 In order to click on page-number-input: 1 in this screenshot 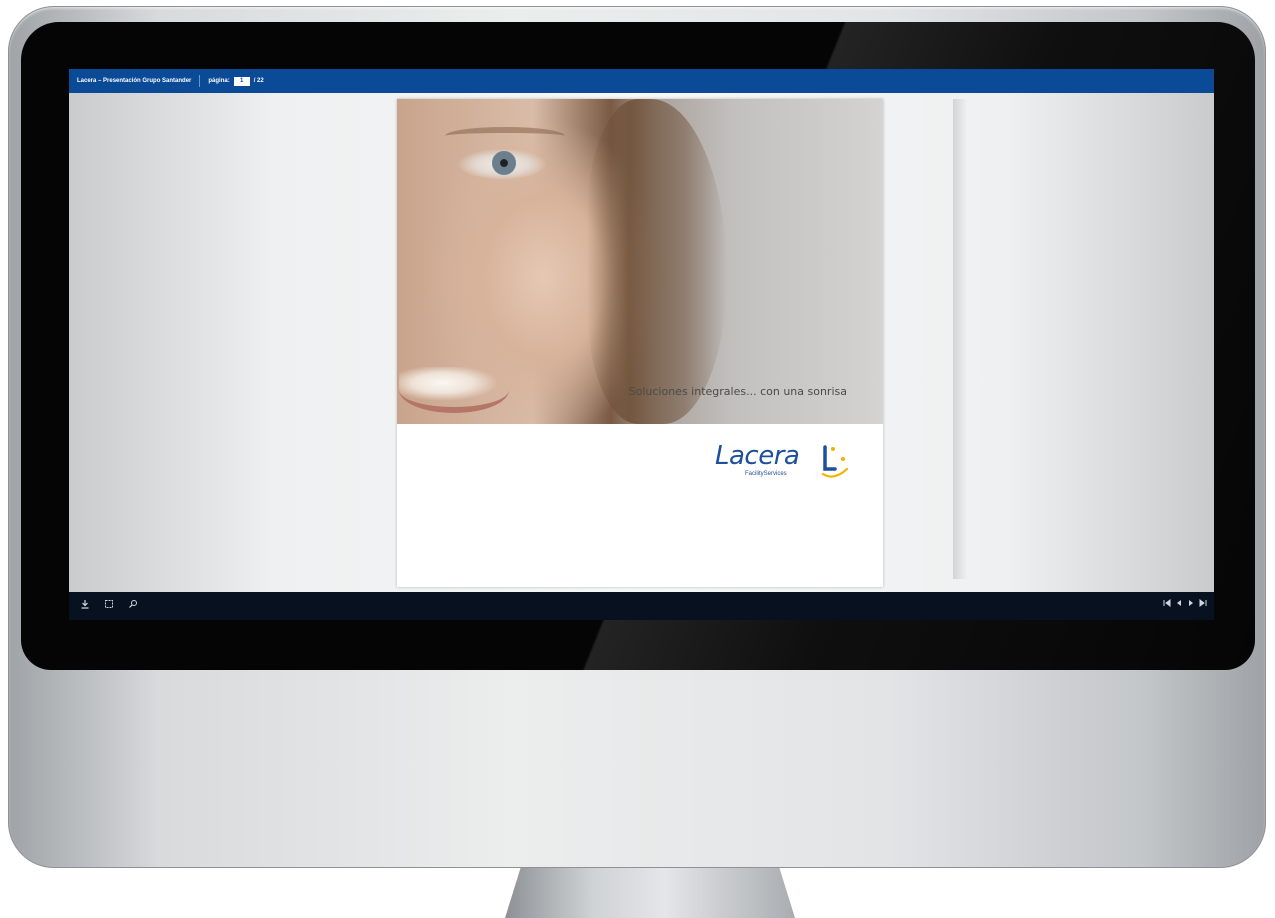, I will do `click(241, 81)`.